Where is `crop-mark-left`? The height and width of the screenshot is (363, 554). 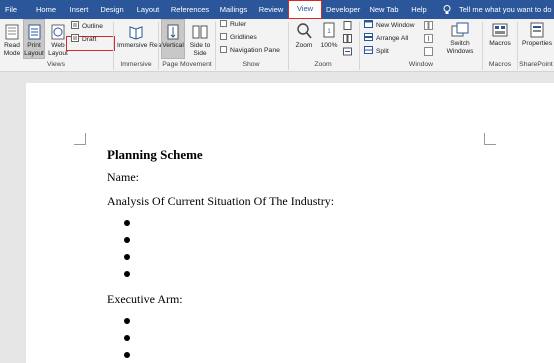
crop-mark-left is located at coordinates (80, 139).